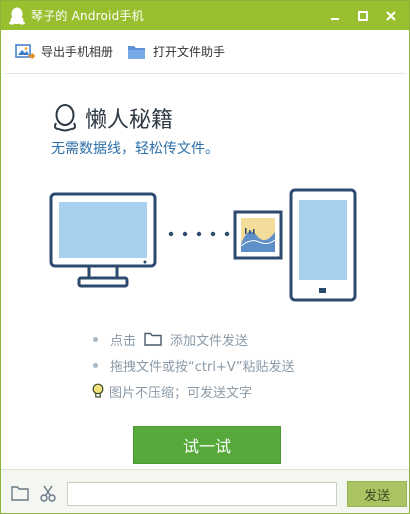  I want to click on export-album-label: 导出手机相册, so click(77, 52).